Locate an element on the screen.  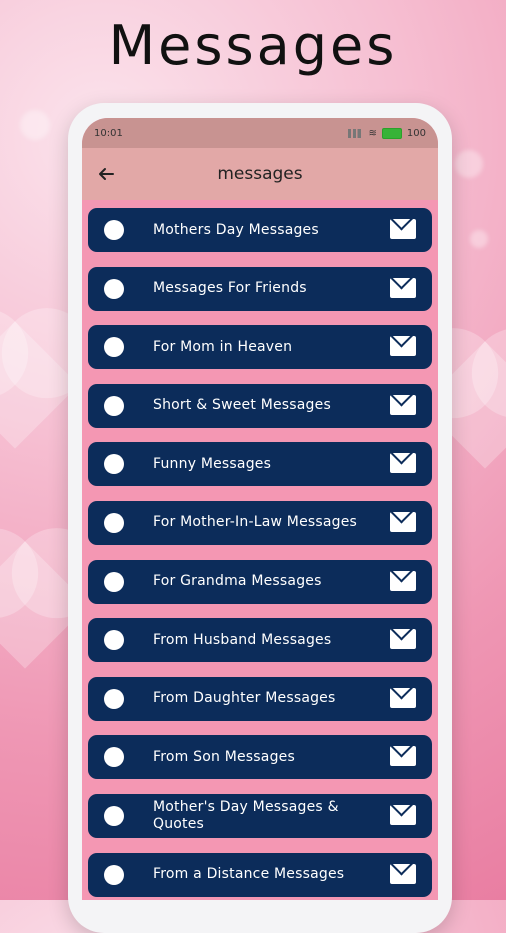
list-item: For Mom in Heaven is located at coordinates (260, 347).